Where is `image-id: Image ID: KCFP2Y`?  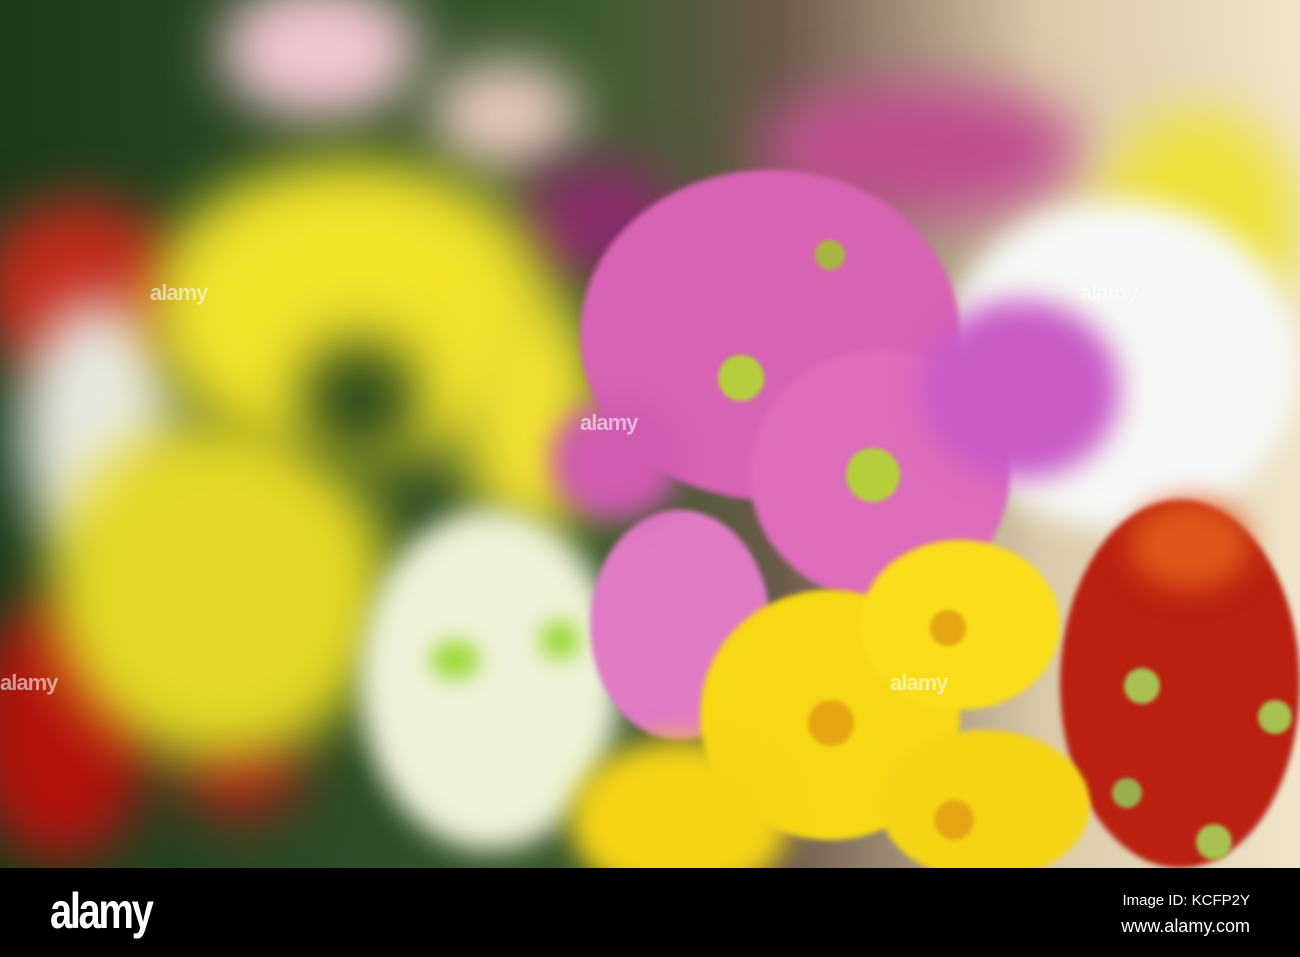
image-id: Image ID: KCFP2Y is located at coordinates (1186, 900).